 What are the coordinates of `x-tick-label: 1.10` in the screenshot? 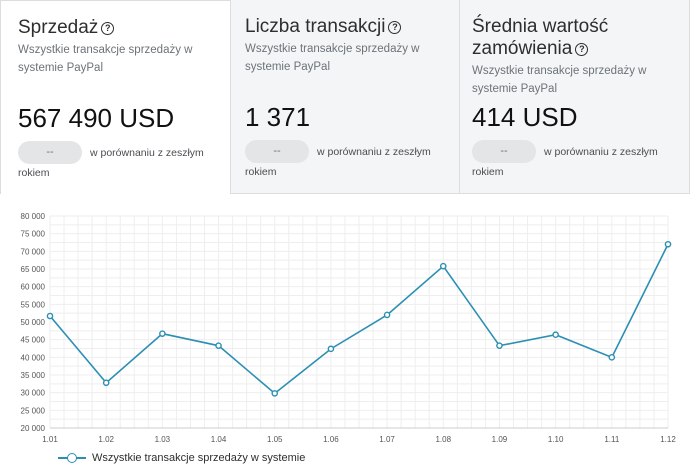 It's located at (556, 439).